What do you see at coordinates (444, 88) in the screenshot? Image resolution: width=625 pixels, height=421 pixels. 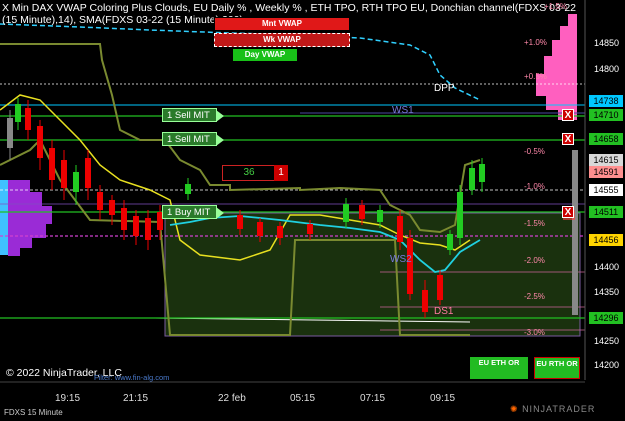 I see `dpp-label: DPP` at bounding box center [444, 88].